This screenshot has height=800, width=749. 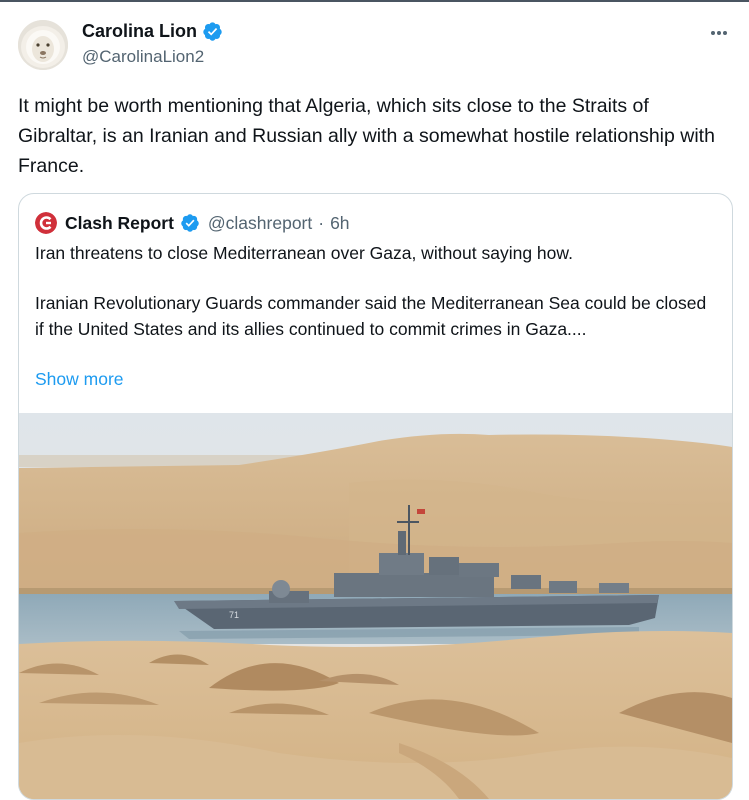 I want to click on more-options-button, so click(x=719, y=33).